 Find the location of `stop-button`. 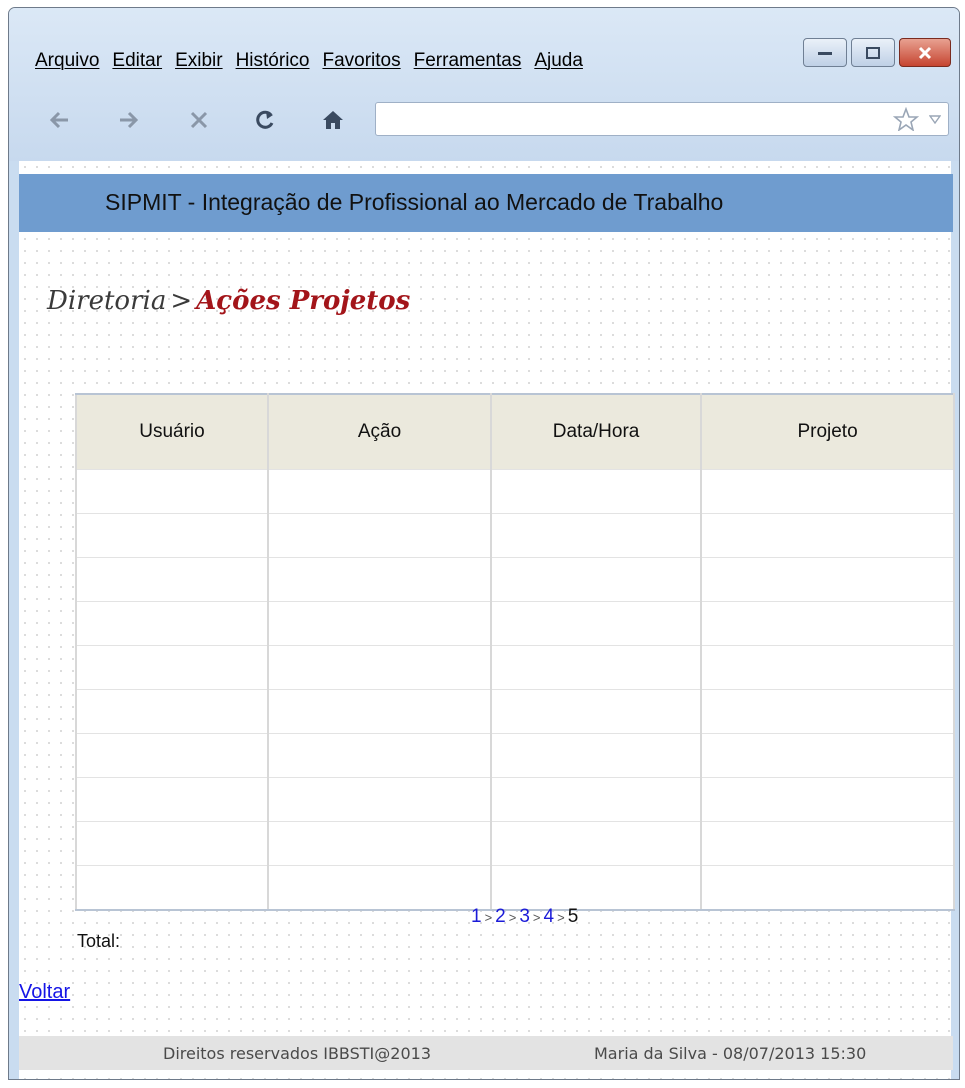

stop-button is located at coordinates (199, 120).